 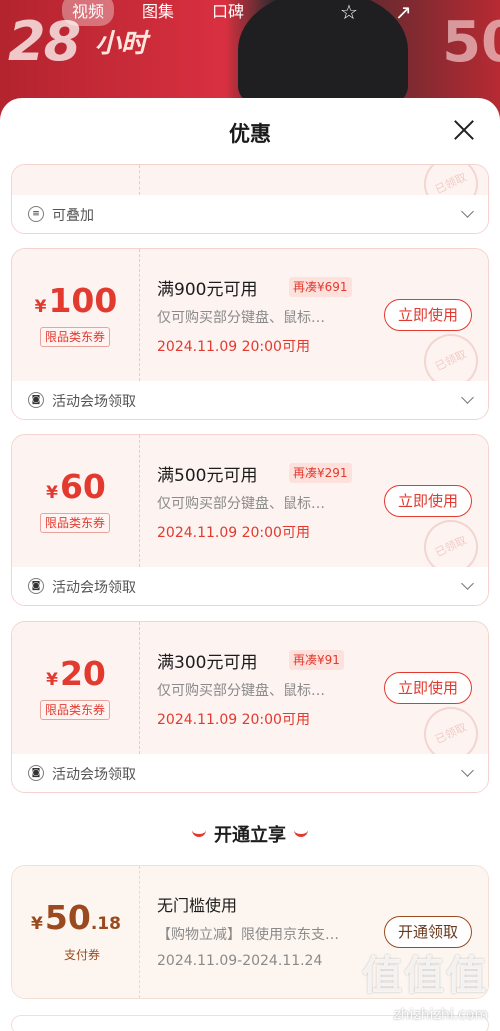 I want to click on coupon-condition: 满300元可用, so click(x=207, y=663).